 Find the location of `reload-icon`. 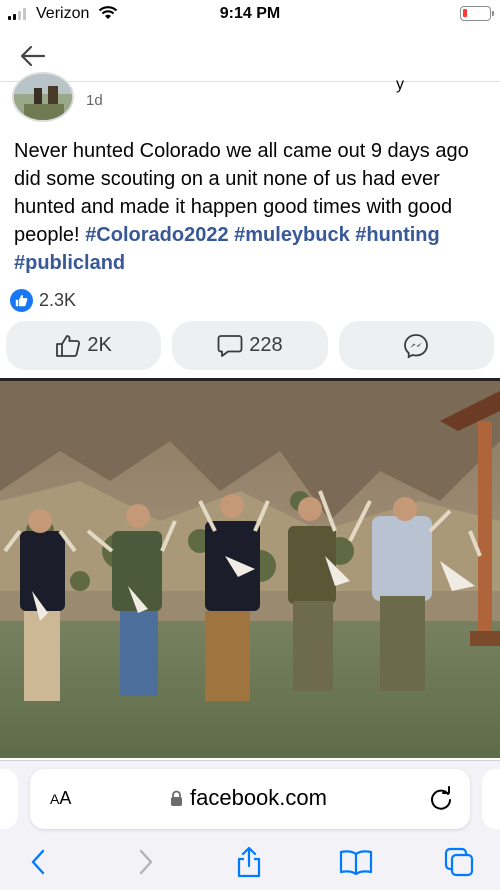

reload-icon is located at coordinates (441, 799).